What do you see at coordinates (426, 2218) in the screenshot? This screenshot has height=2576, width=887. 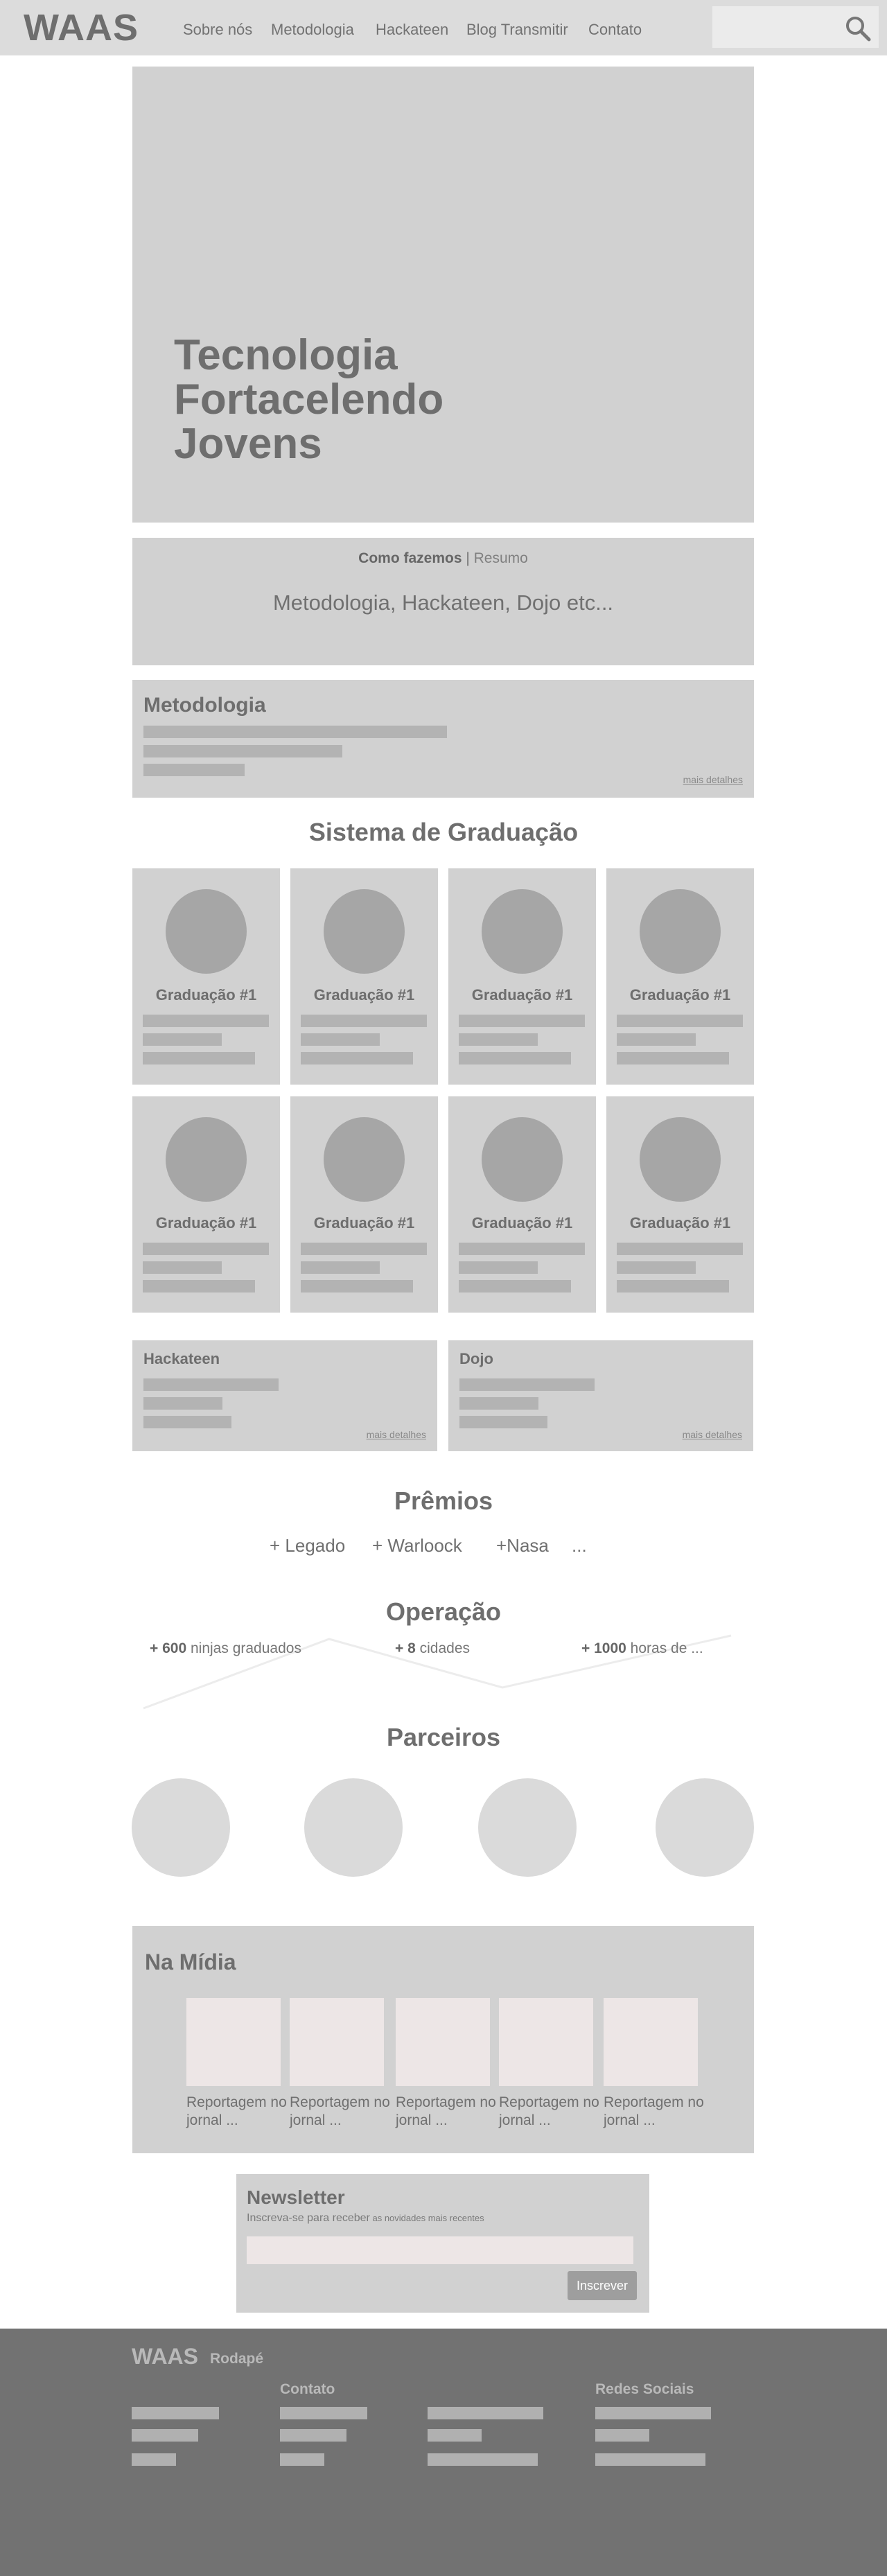 I see `newsletter-subtitle-small: as novidades mais recentes` at bounding box center [426, 2218].